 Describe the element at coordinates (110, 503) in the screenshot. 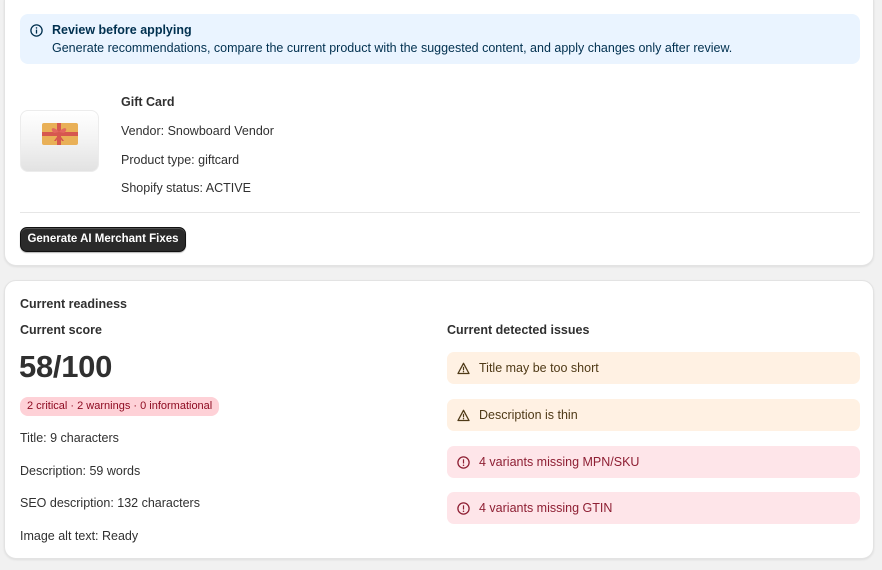

I see `metric-seo-description: SEO description: 132 characters` at that location.